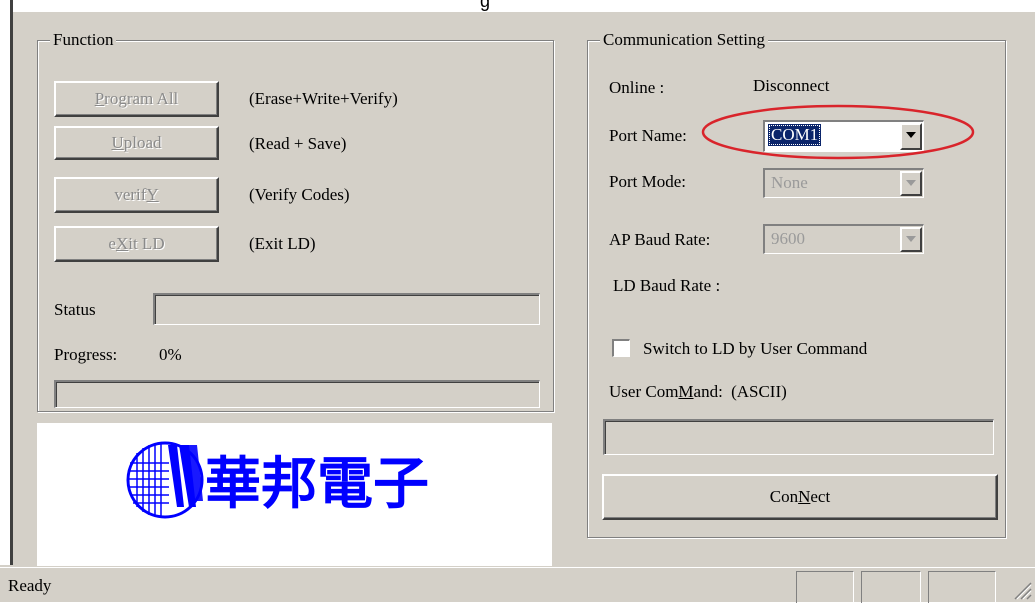 This screenshot has width=1035, height=603. What do you see at coordinates (698, 391) in the screenshot?
I see `user-command-label: User ComMand: (ASCII)` at bounding box center [698, 391].